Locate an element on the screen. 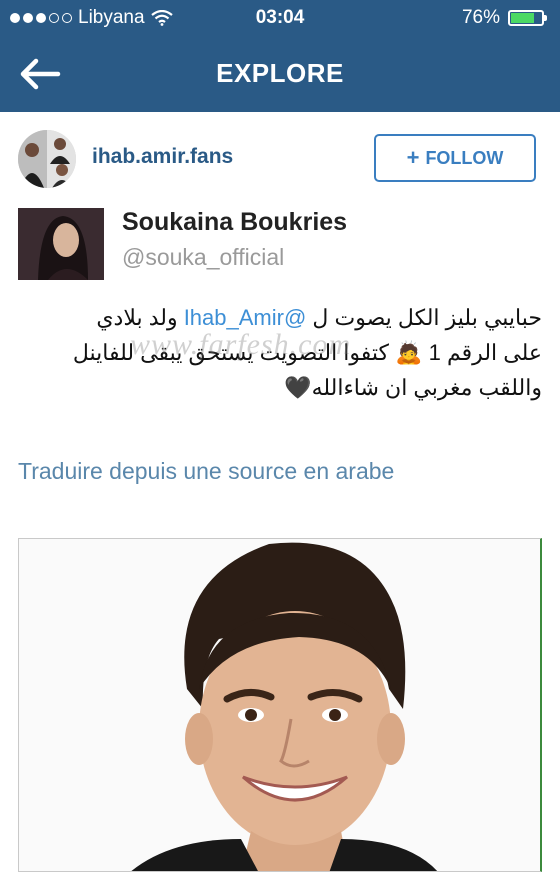  battery-level is located at coordinates (522, 18).